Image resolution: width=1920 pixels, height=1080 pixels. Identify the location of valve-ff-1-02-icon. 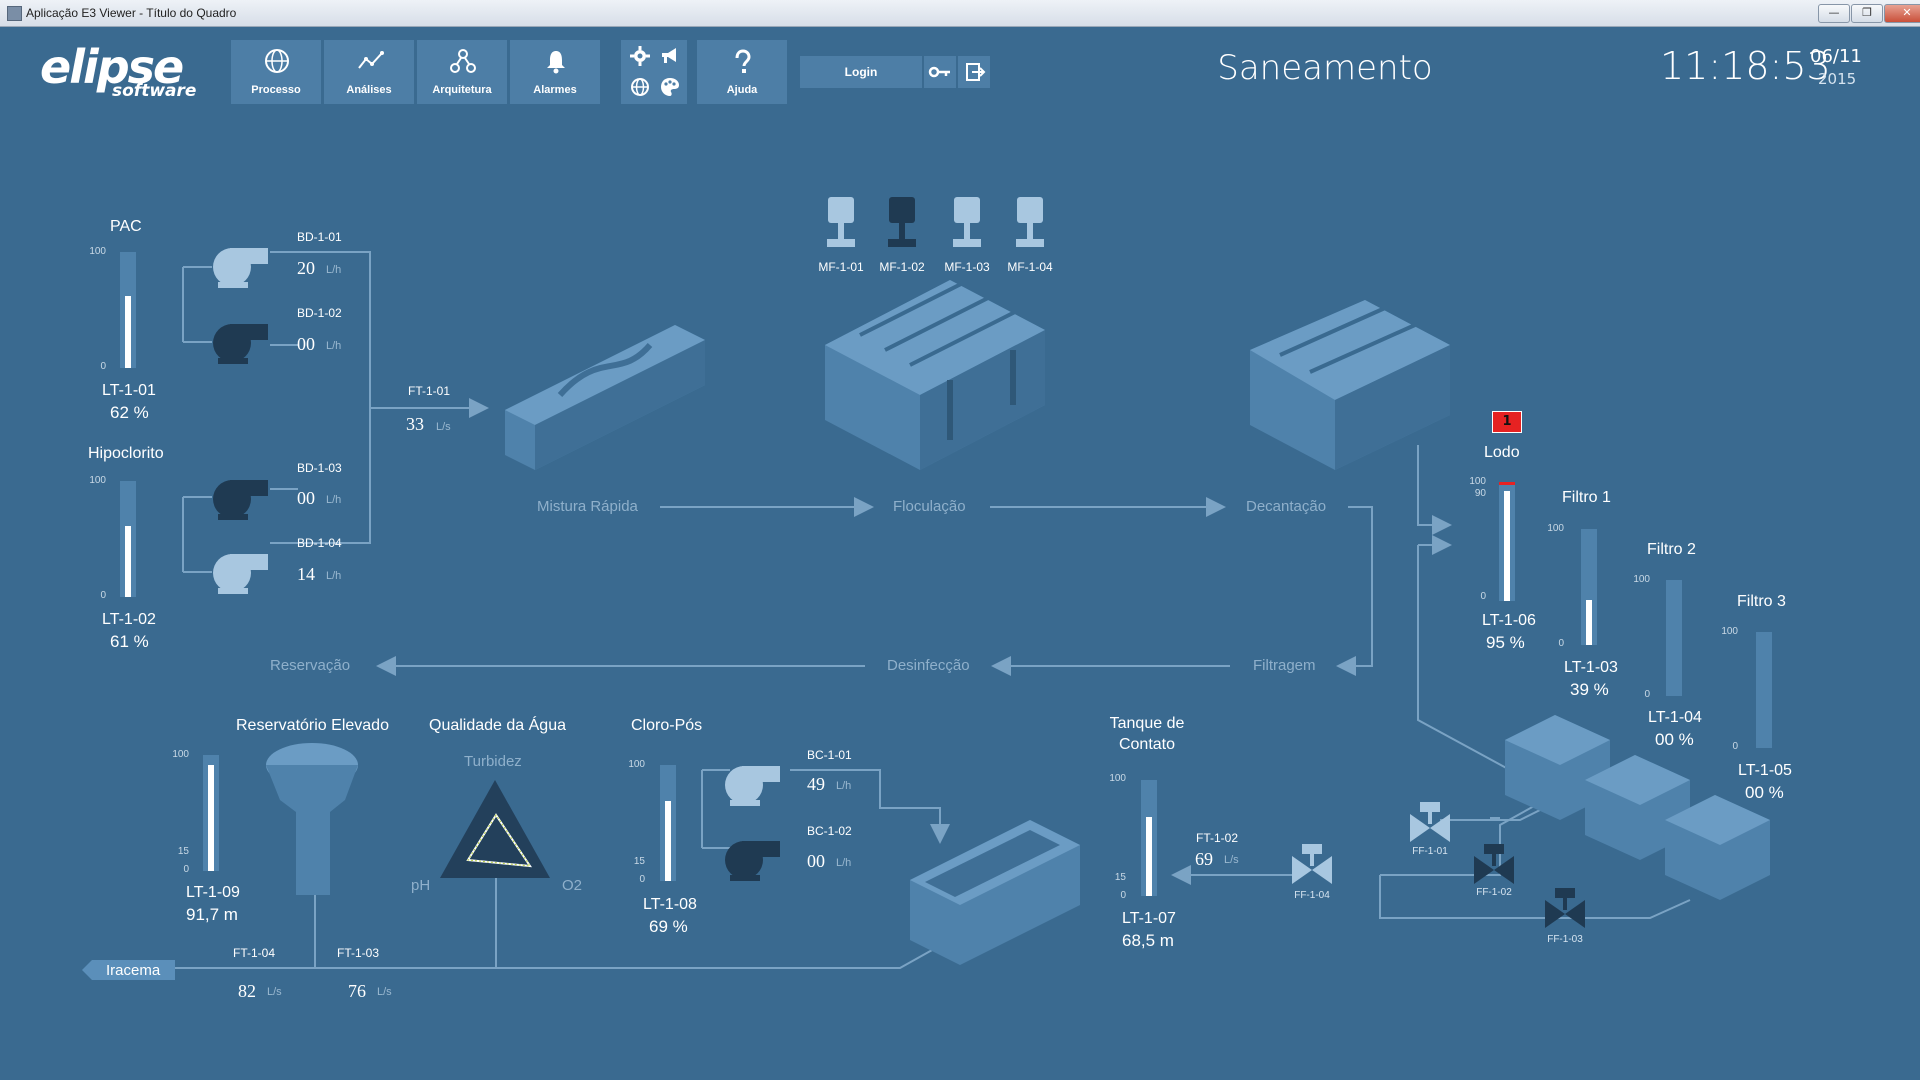
(1494, 866).